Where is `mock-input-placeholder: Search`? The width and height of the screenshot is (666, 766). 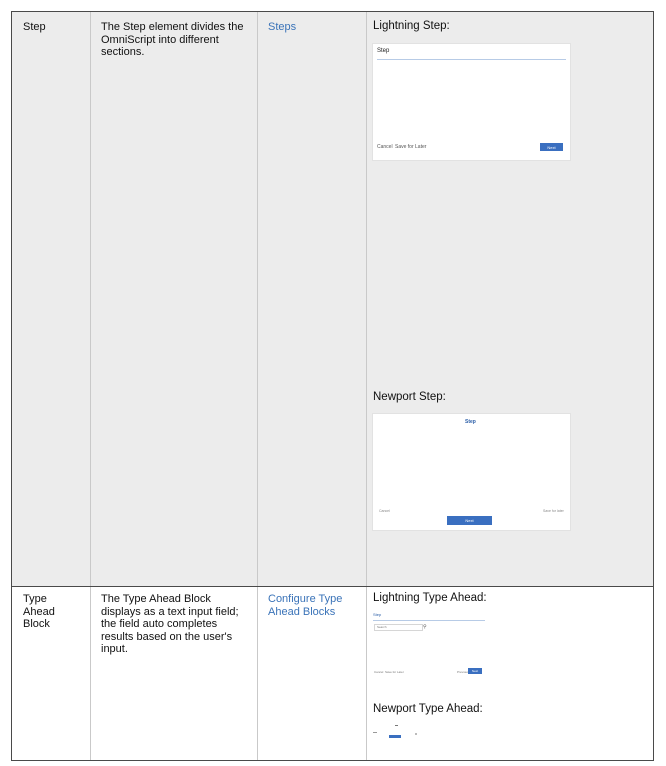 mock-input-placeholder: Search is located at coordinates (382, 627).